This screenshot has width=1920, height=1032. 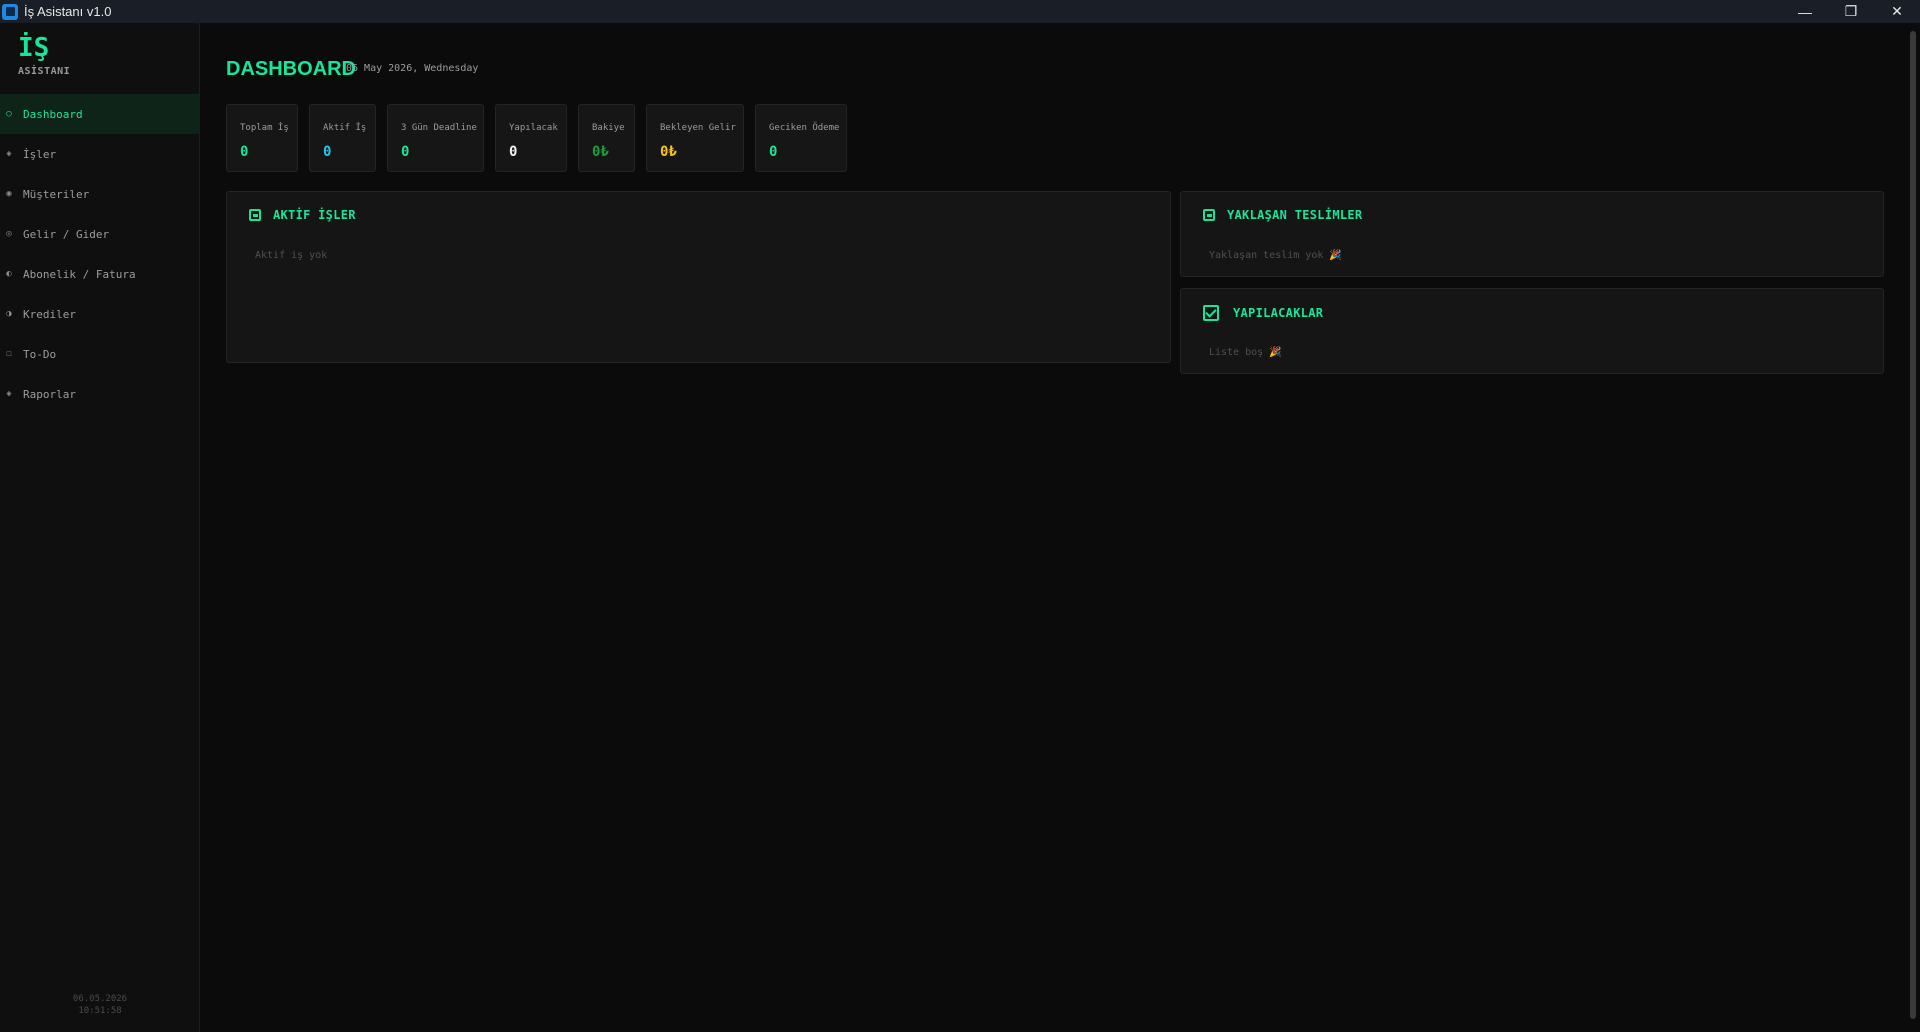 I want to click on restore-button: ❐, so click(x=1851, y=11).